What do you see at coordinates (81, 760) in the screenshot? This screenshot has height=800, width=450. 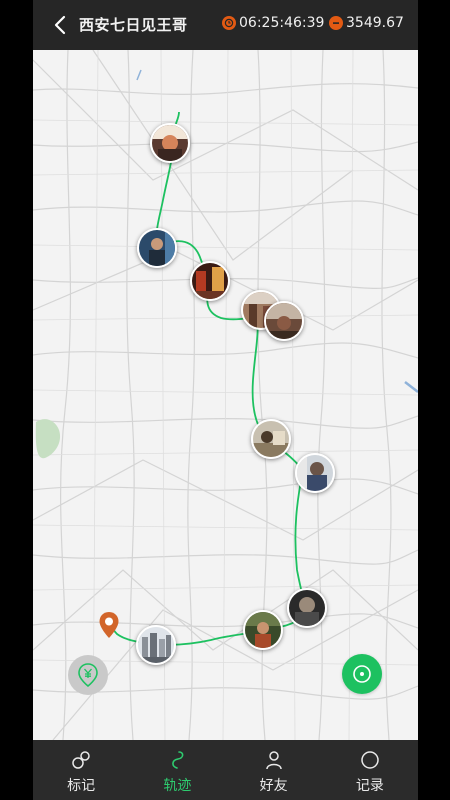 I see `markers-icon` at bounding box center [81, 760].